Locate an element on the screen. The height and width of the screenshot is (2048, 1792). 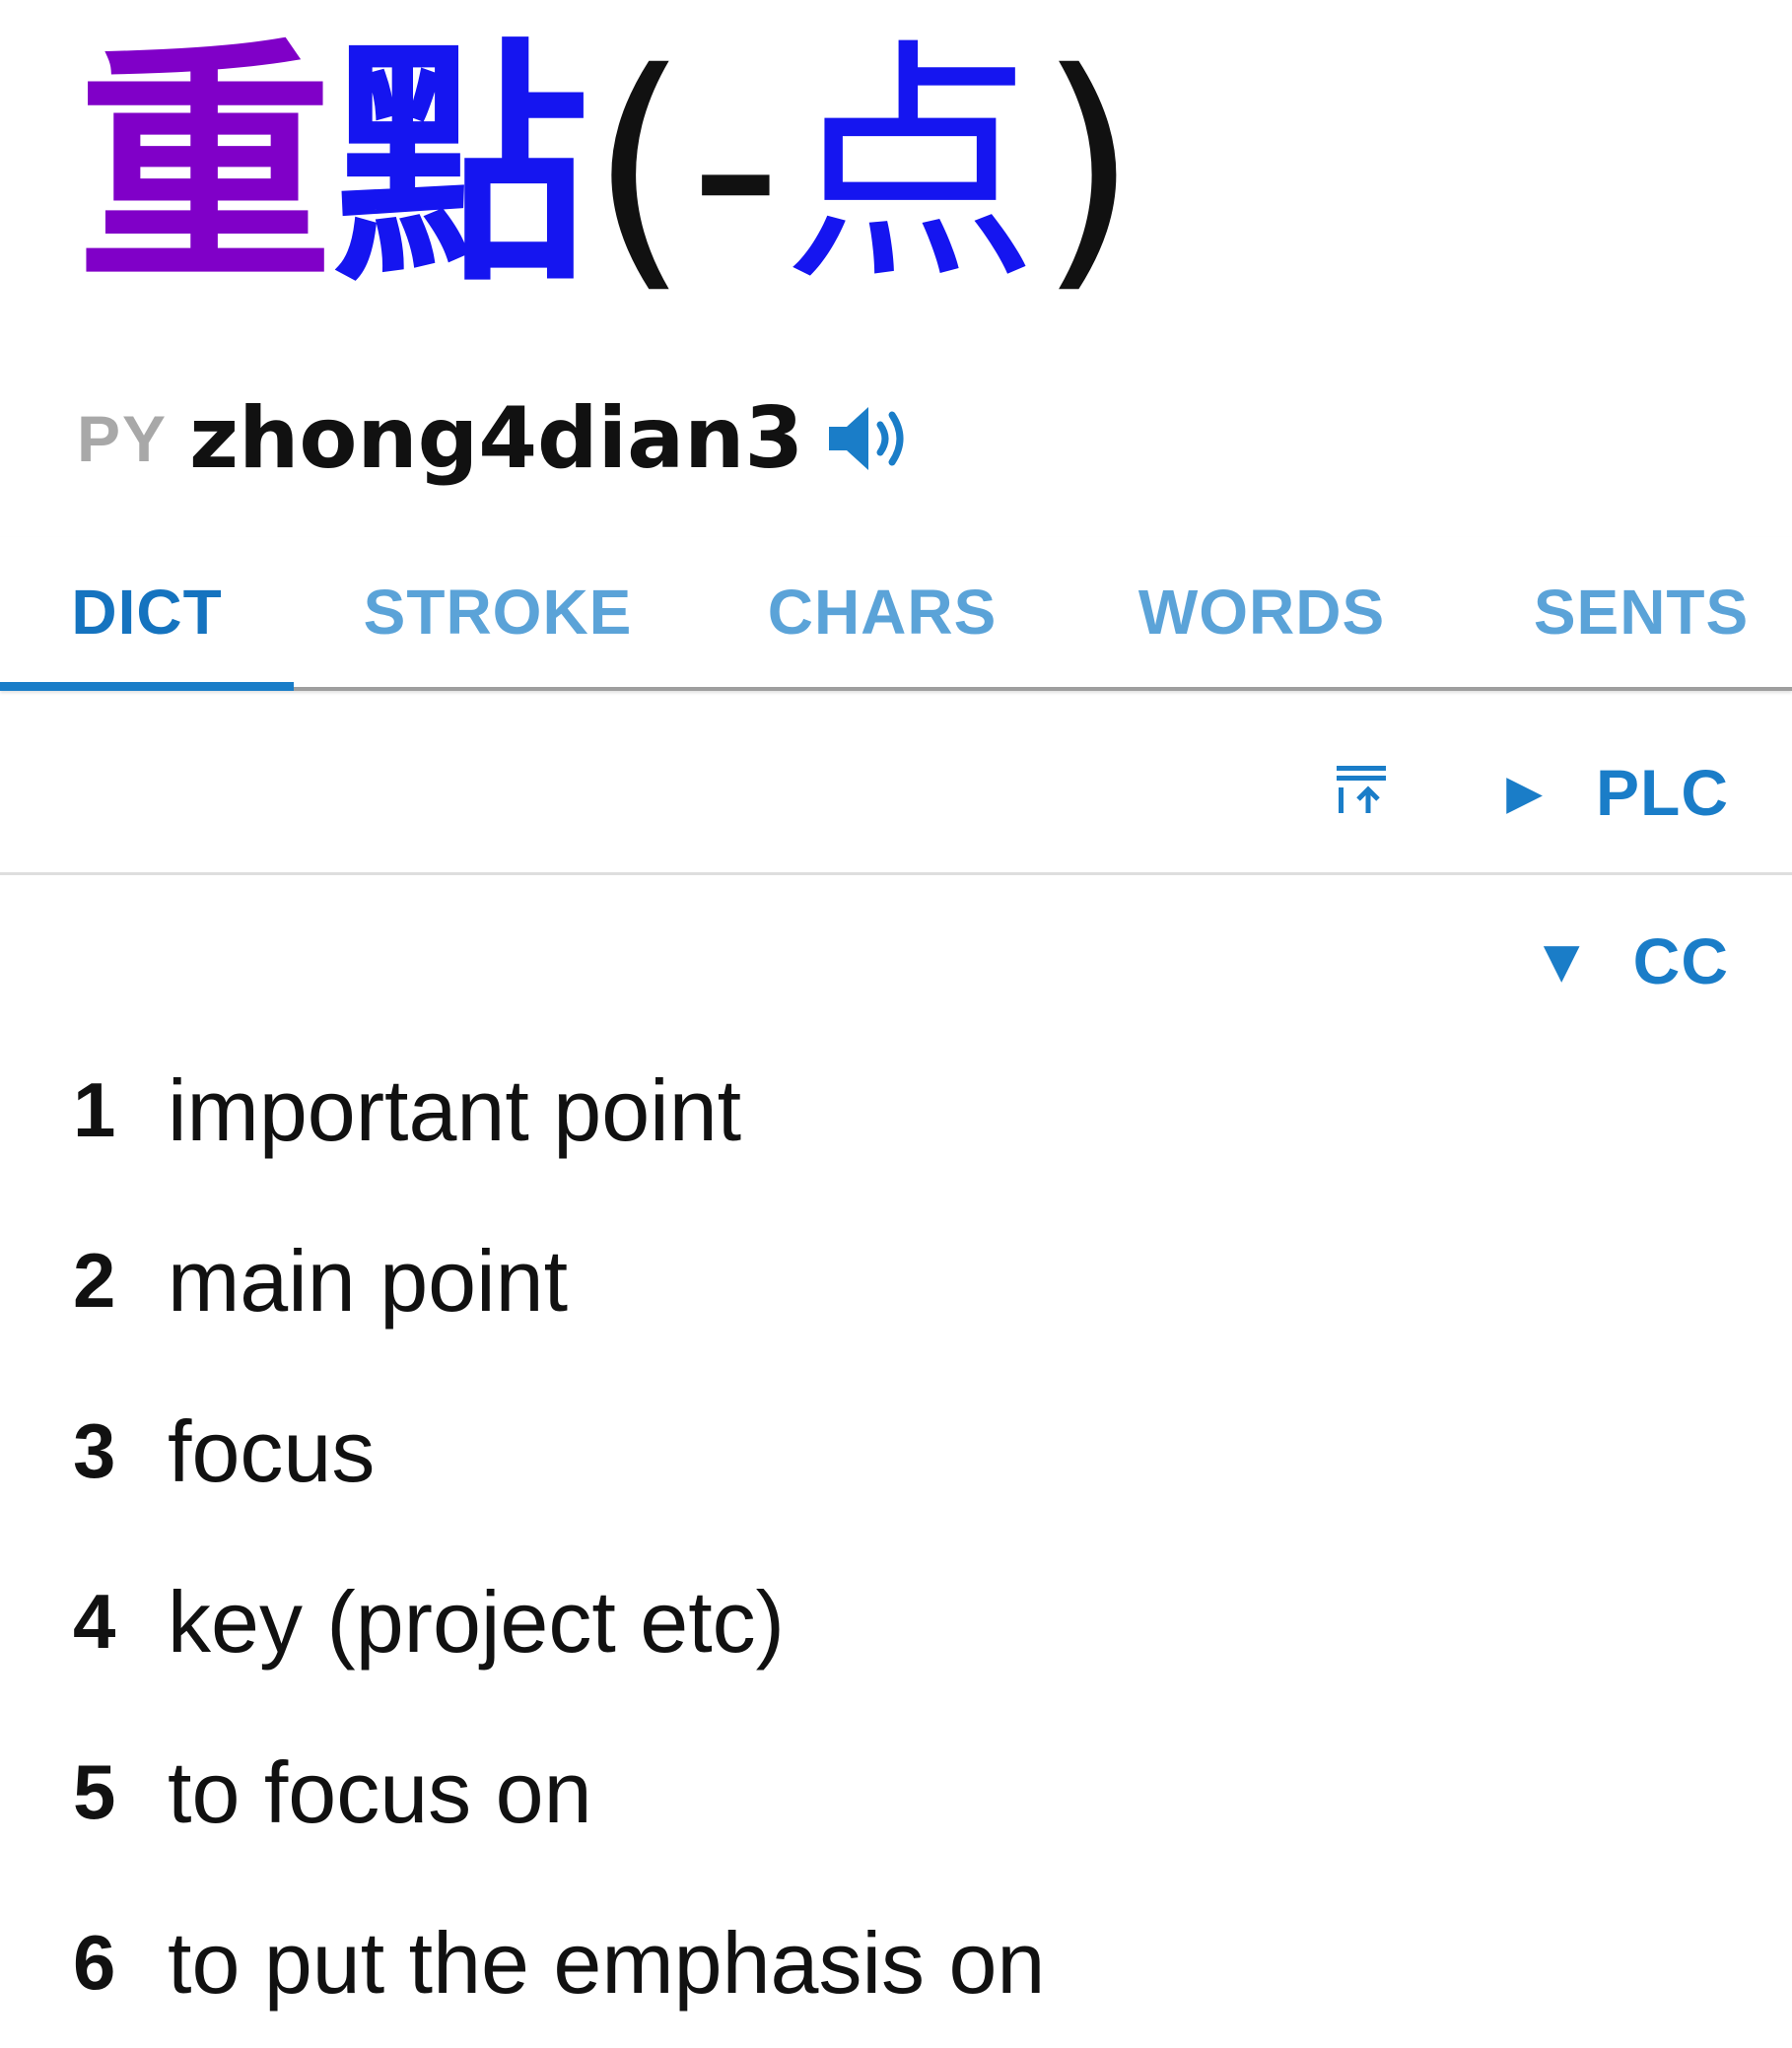
pinyin-text: zhong4dian3 is located at coordinates (496, 438).